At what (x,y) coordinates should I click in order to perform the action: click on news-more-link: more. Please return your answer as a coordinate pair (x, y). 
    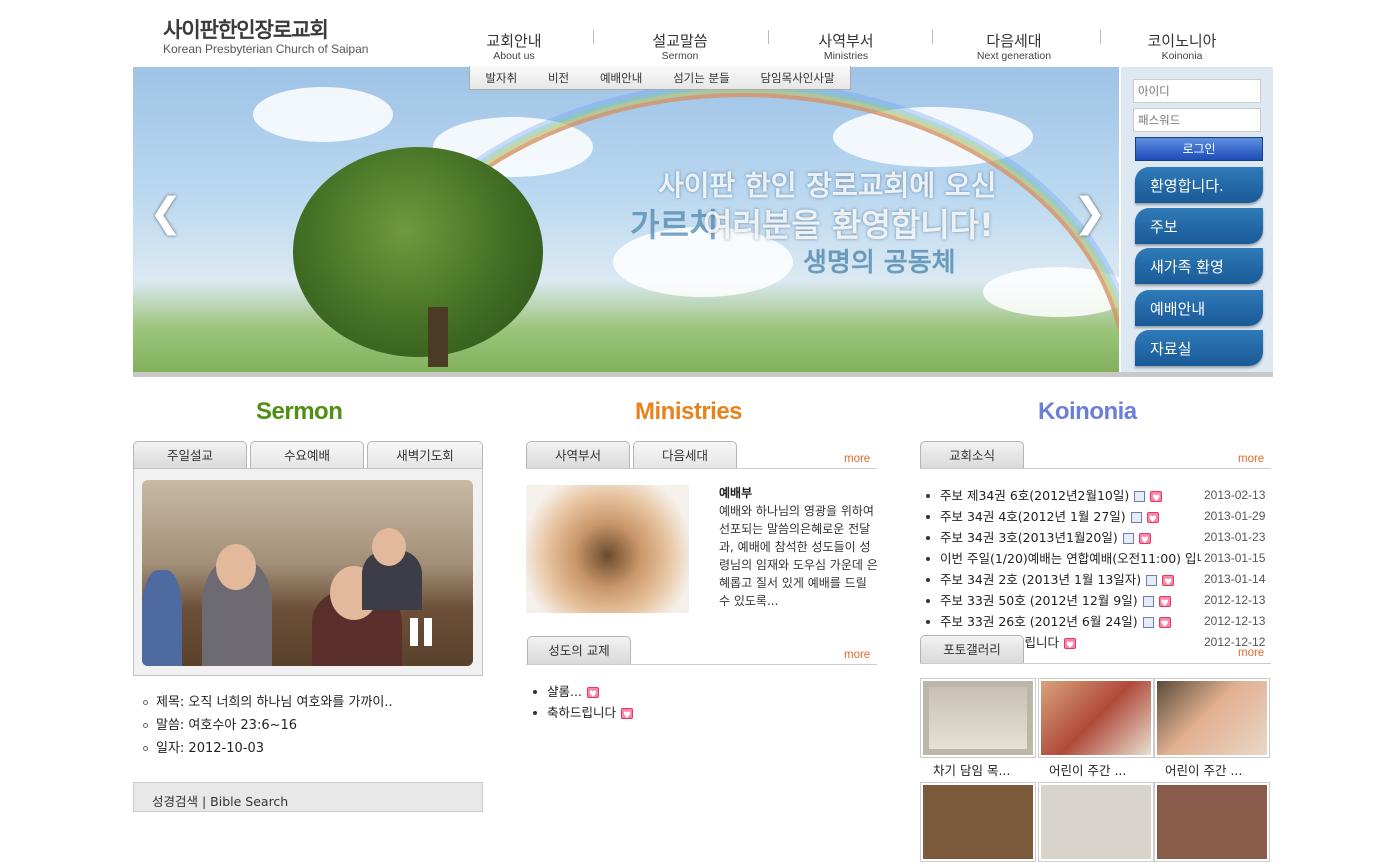
    Looking at the image, I should click on (1251, 459).